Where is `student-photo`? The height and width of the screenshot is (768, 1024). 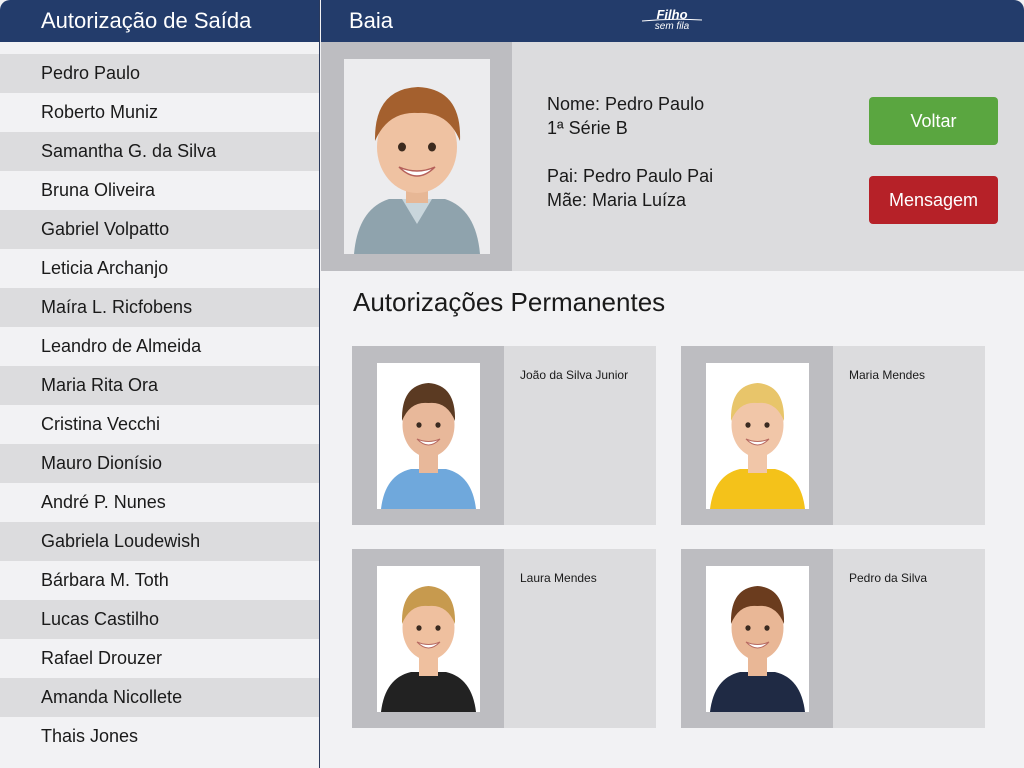 student-photo is located at coordinates (417, 156).